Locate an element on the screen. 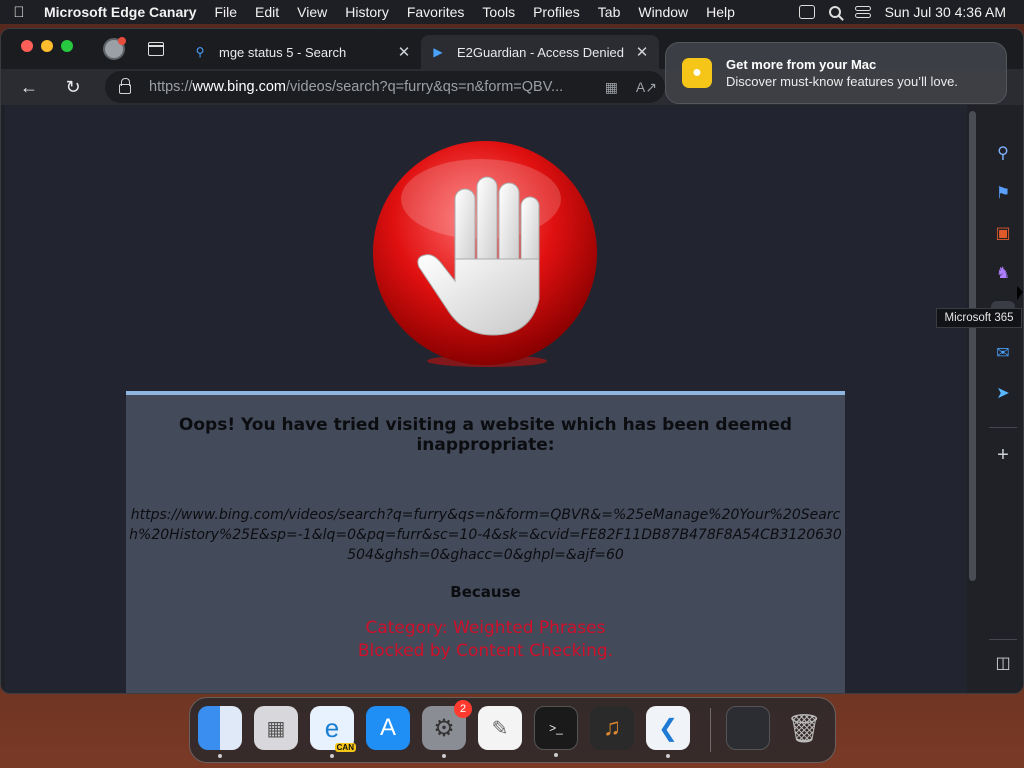  read-aloud-icon: A↗ is located at coordinates (646, 87).